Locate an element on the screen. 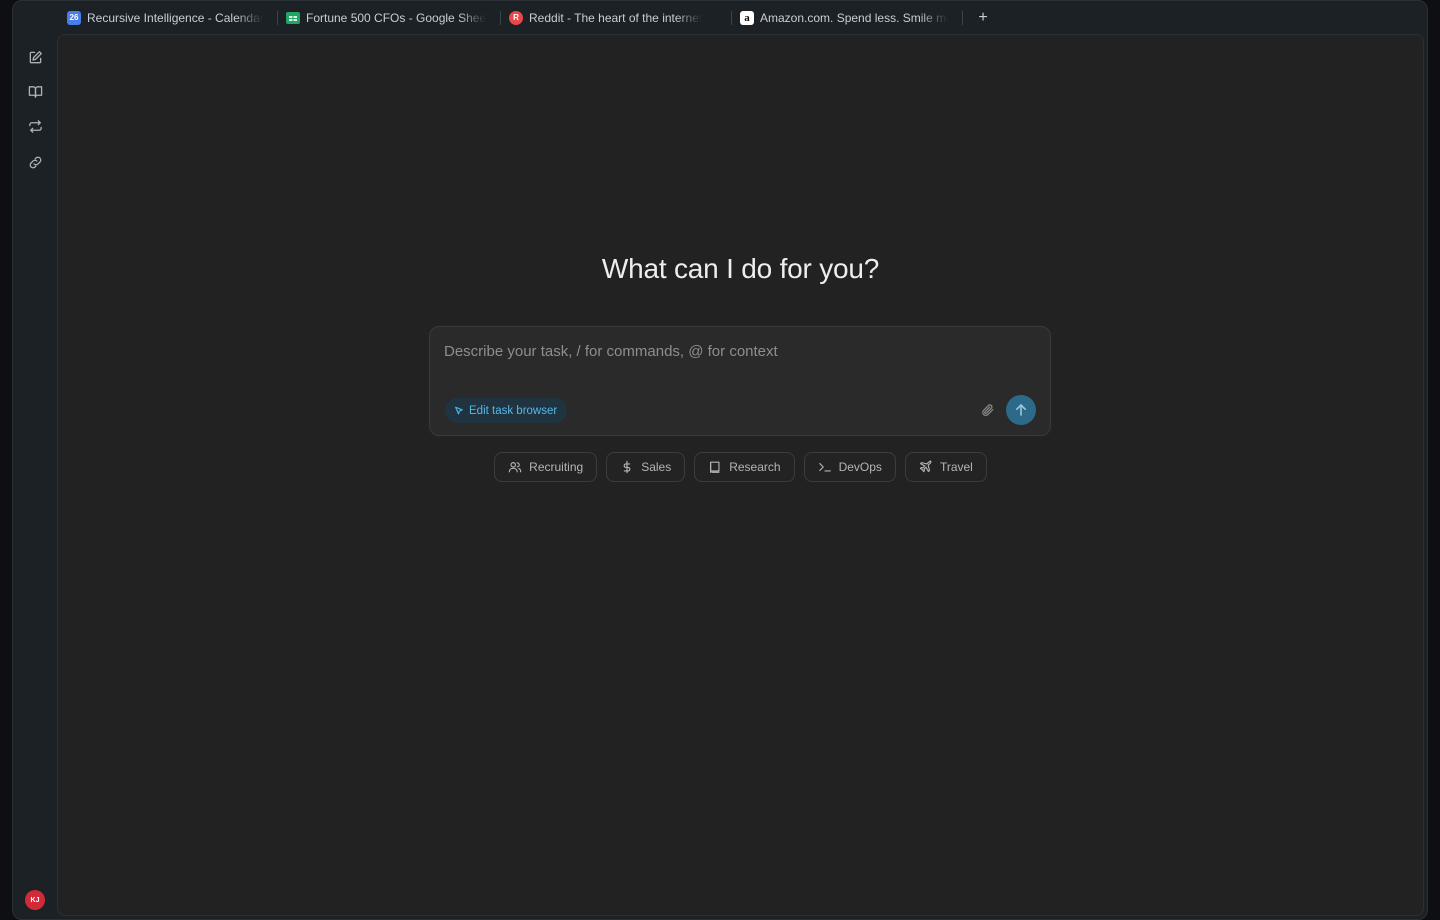 This screenshot has height=920, width=1440. suggestion-research: Research is located at coordinates (744, 467).